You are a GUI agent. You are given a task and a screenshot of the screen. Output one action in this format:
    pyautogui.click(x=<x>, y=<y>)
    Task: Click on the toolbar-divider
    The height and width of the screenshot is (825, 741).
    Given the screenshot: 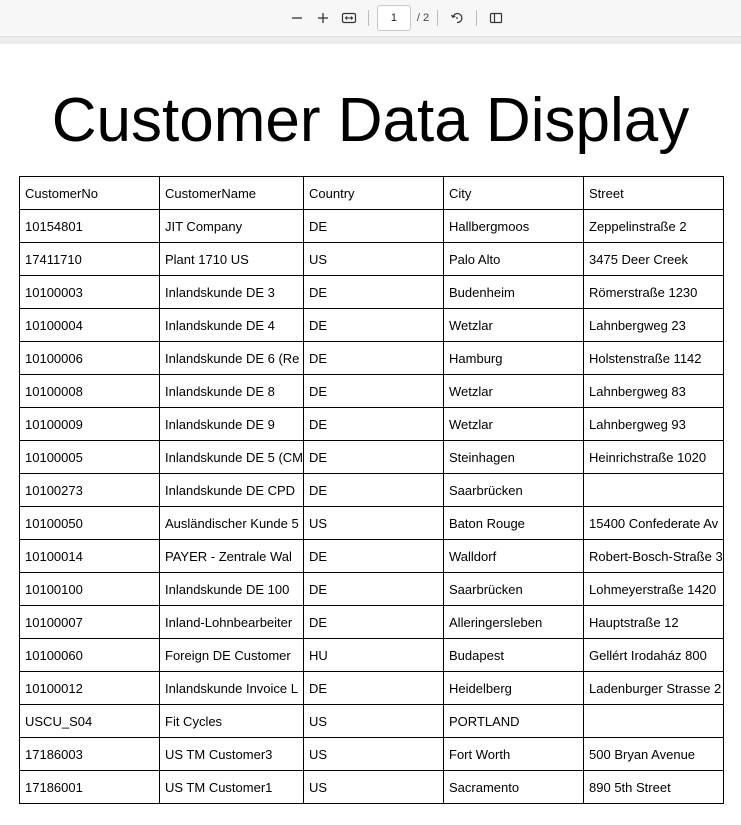 What is the action you would take?
    pyautogui.click(x=368, y=18)
    